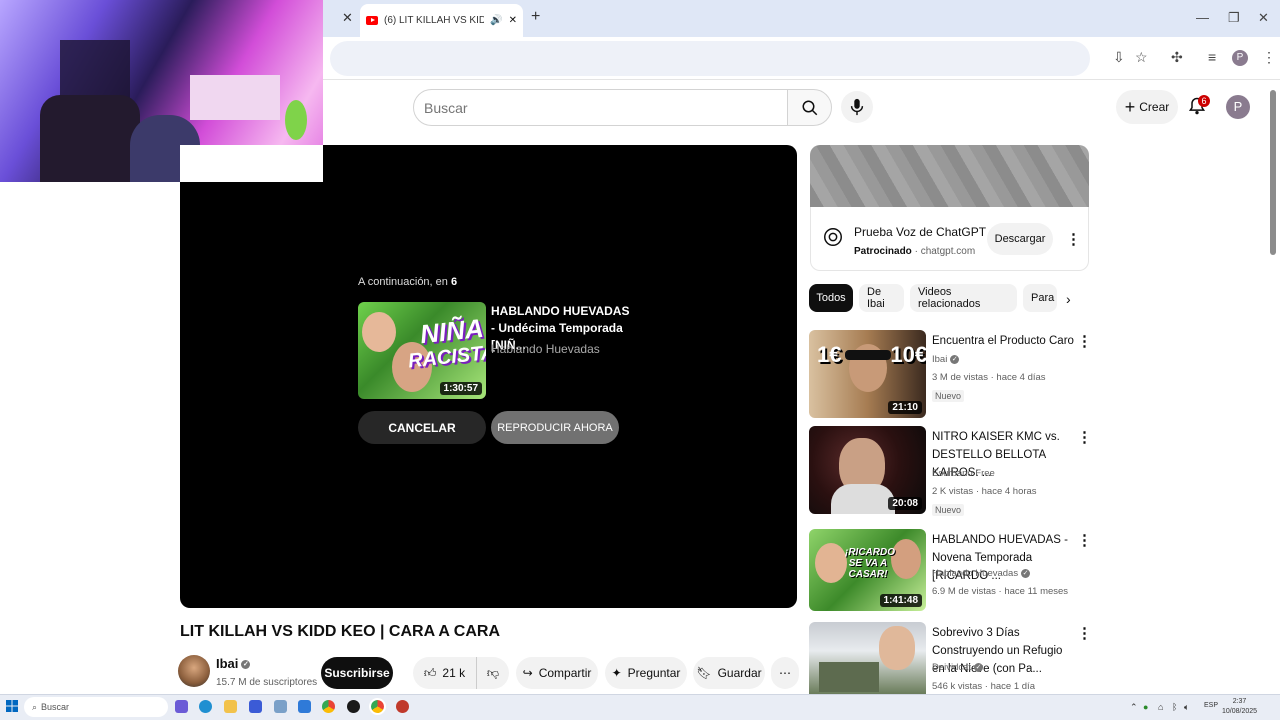  I want to click on more-actions-button: ⋯, so click(785, 673).